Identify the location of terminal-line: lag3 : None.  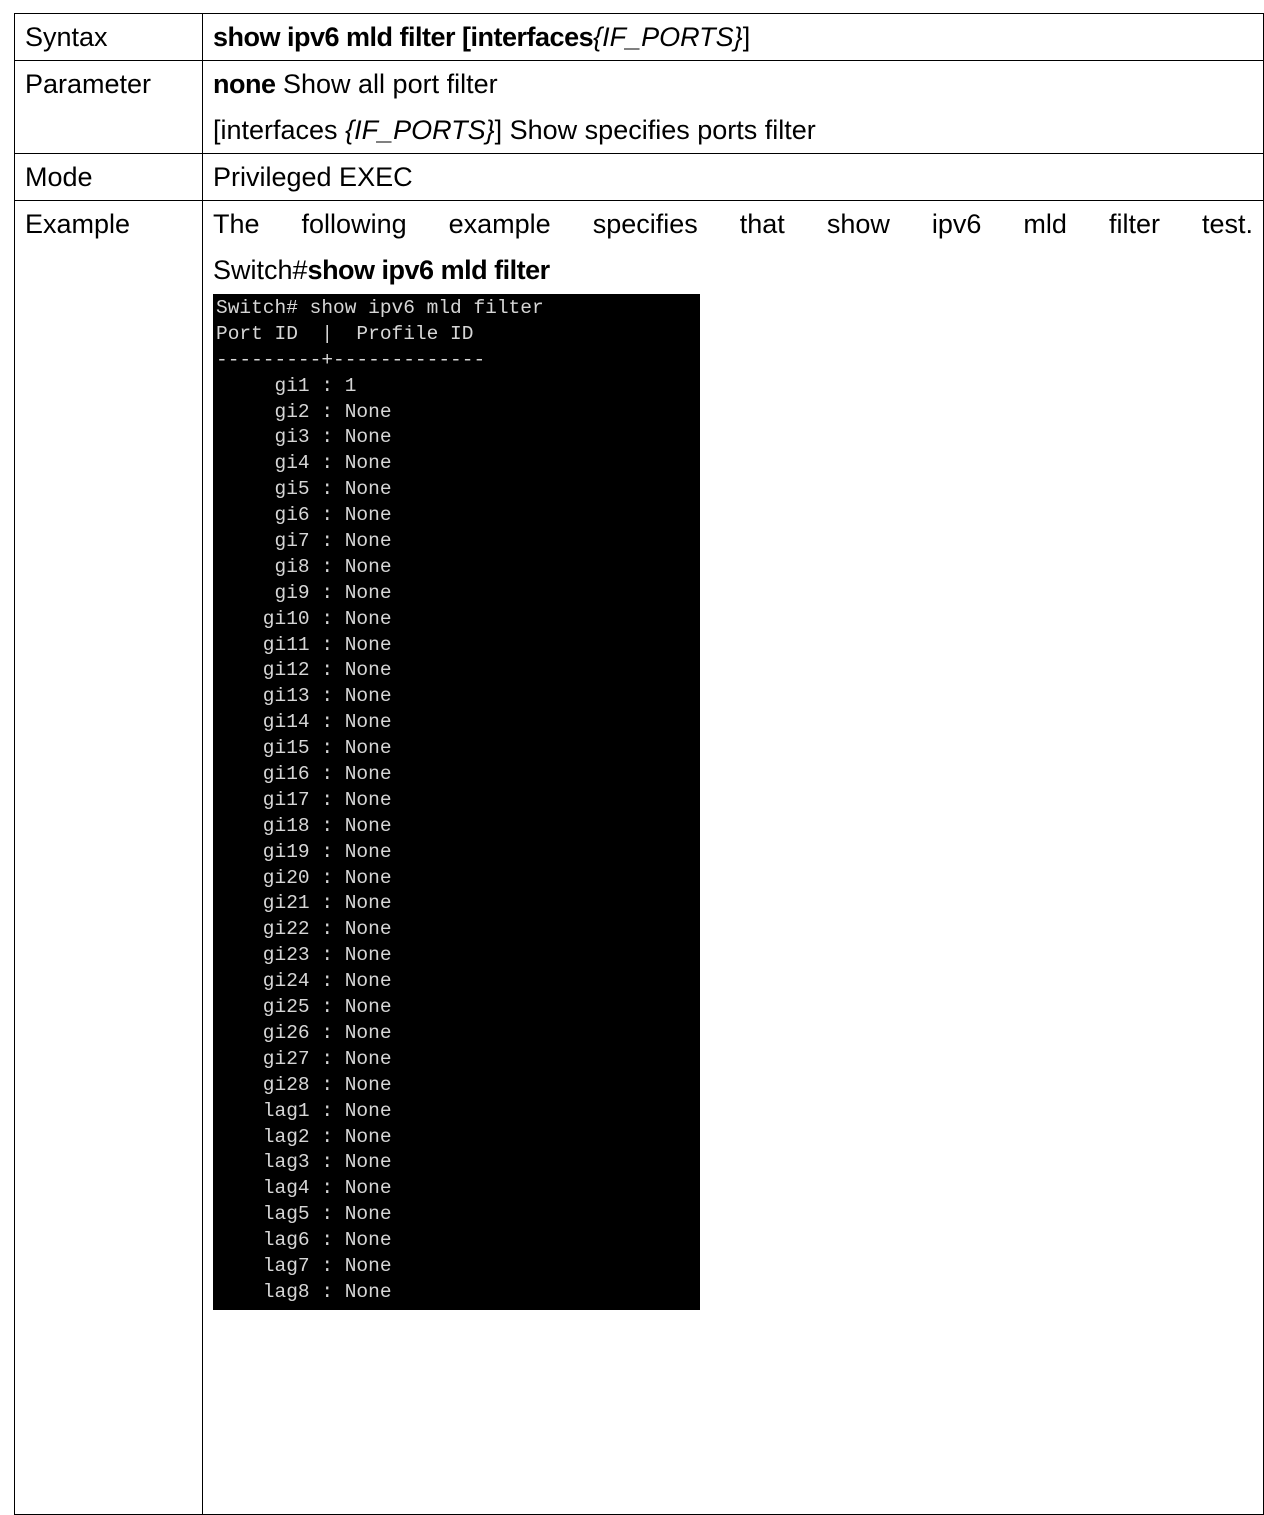
(304, 1162).